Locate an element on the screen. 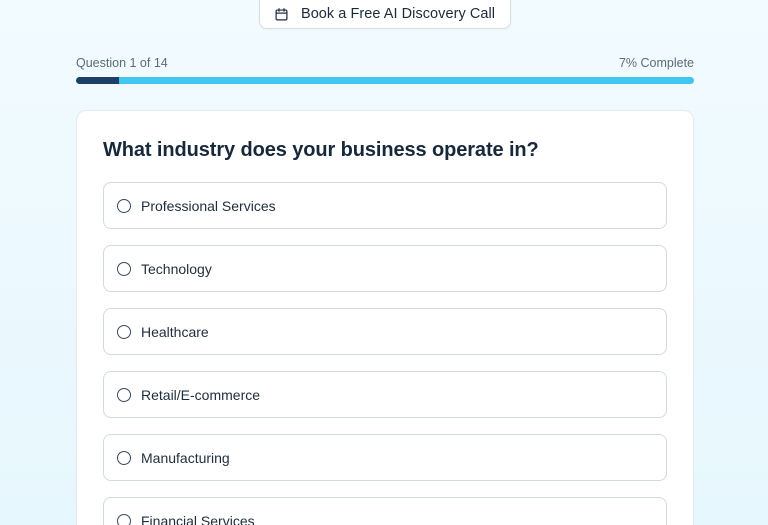 The height and width of the screenshot is (525, 768). option-healthcare: Healthcare is located at coordinates (385, 331).